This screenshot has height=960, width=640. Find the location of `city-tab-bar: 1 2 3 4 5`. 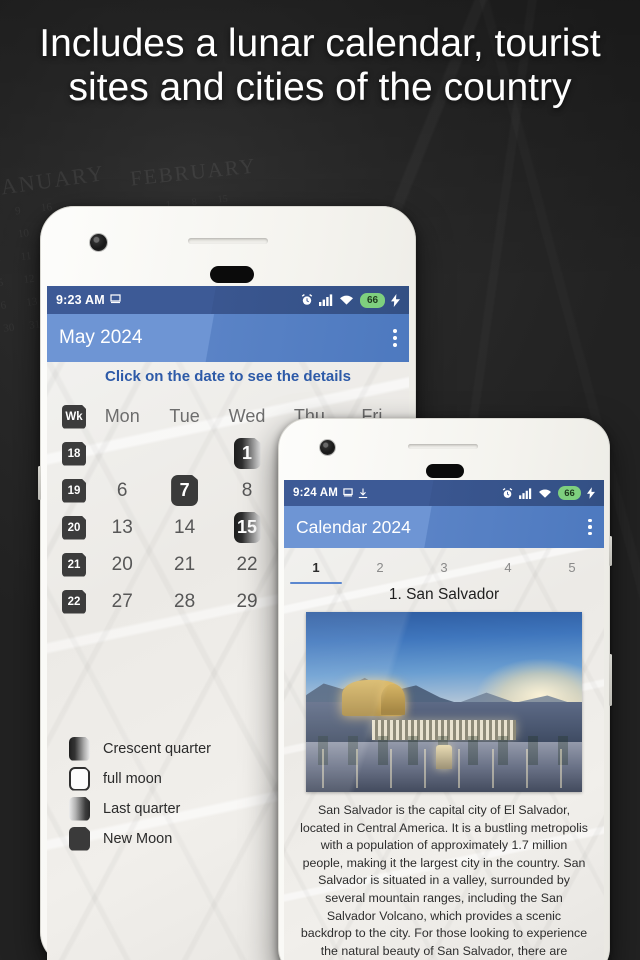

city-tab-bar: 1 2 3 4 5 is located at coordinates (444, 567).